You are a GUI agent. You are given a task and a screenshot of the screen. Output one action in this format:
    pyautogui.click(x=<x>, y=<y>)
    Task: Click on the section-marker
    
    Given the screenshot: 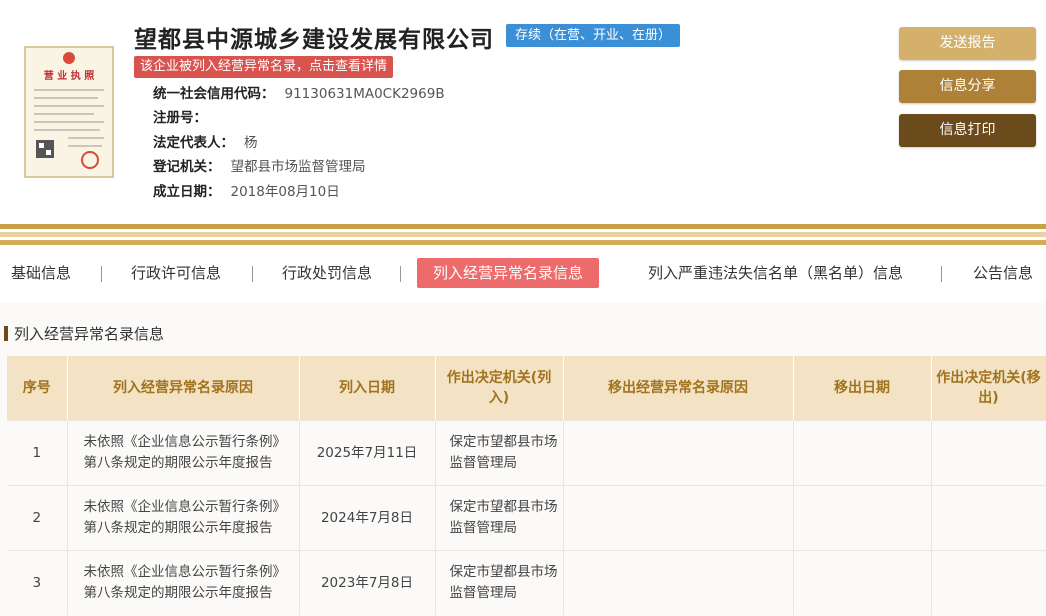 What is the action you would take?
    pyautogui.click(x=6, y=333)
    